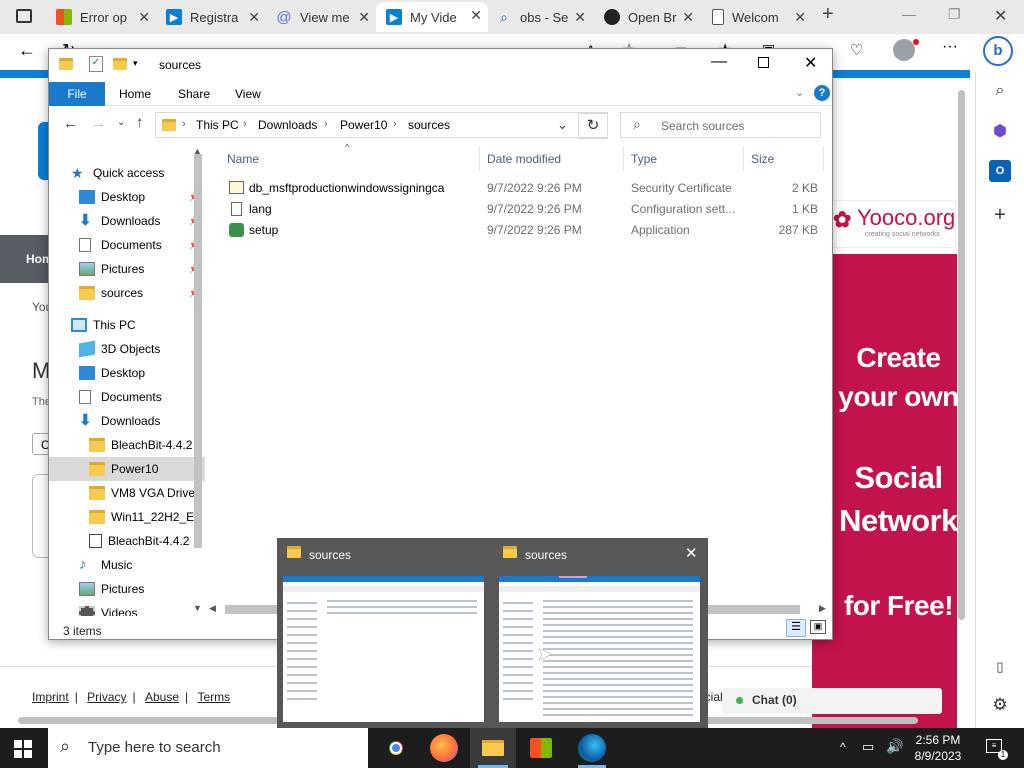 The width and height of the screenshot is (1024, 768). I want to click on tab-welcom: Welcom ✕, so click(762, 17).